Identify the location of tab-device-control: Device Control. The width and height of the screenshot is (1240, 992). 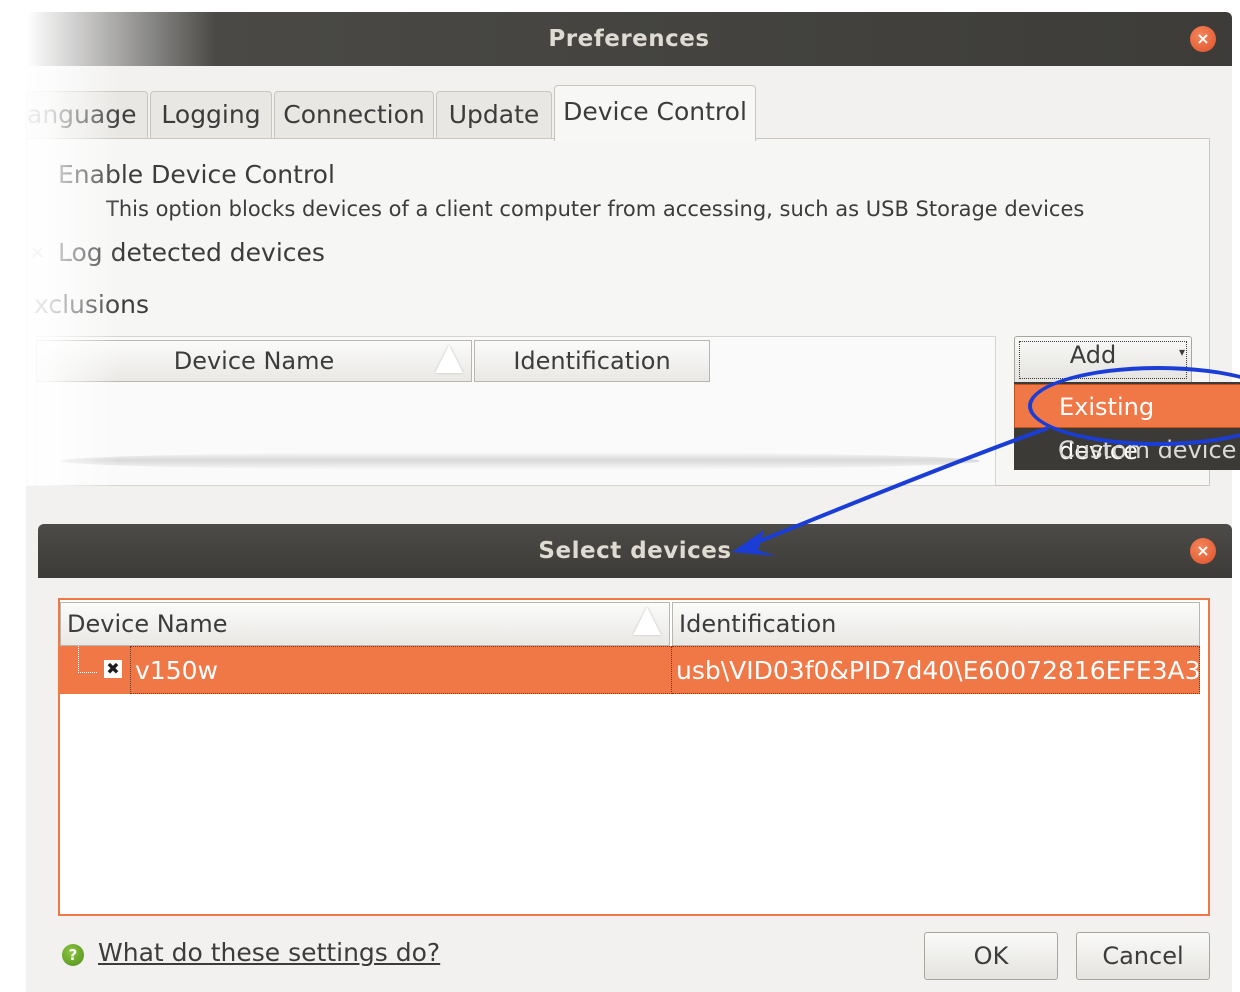
(655, 113).